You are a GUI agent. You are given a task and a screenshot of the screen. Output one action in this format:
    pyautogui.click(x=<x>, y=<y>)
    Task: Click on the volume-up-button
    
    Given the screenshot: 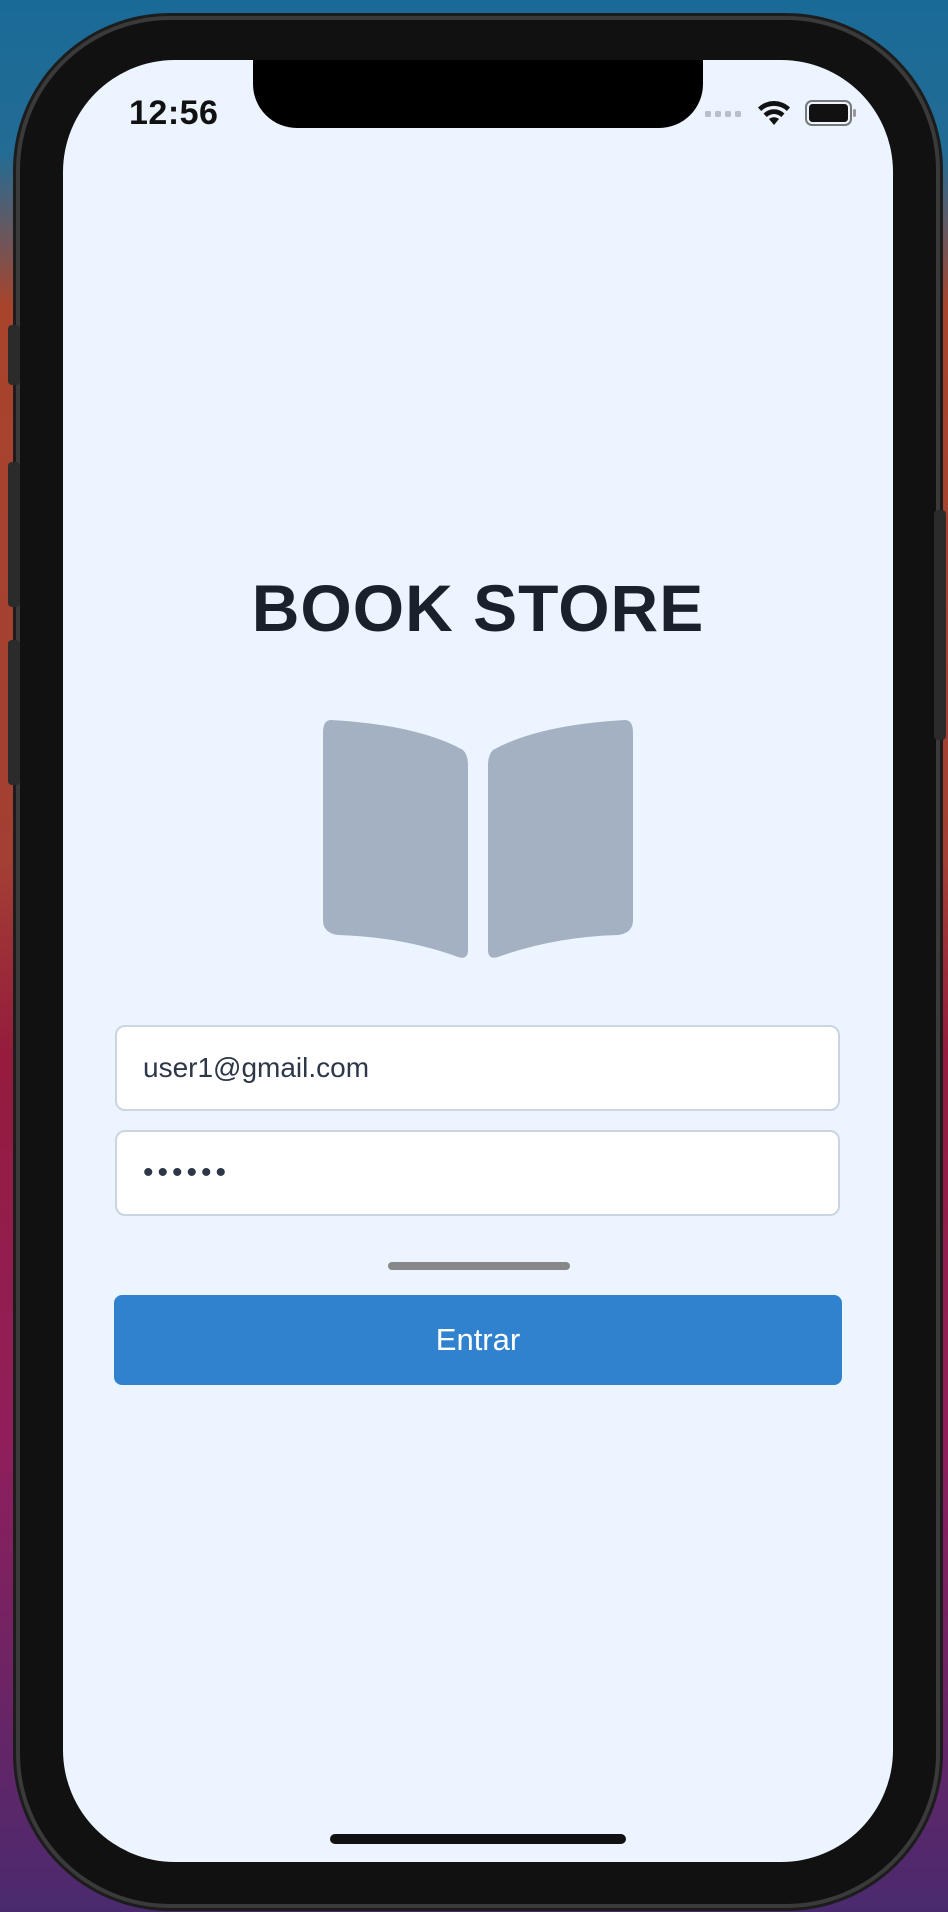 What is the action you would take?
    pyautogui.click(x=14, y=534)
    